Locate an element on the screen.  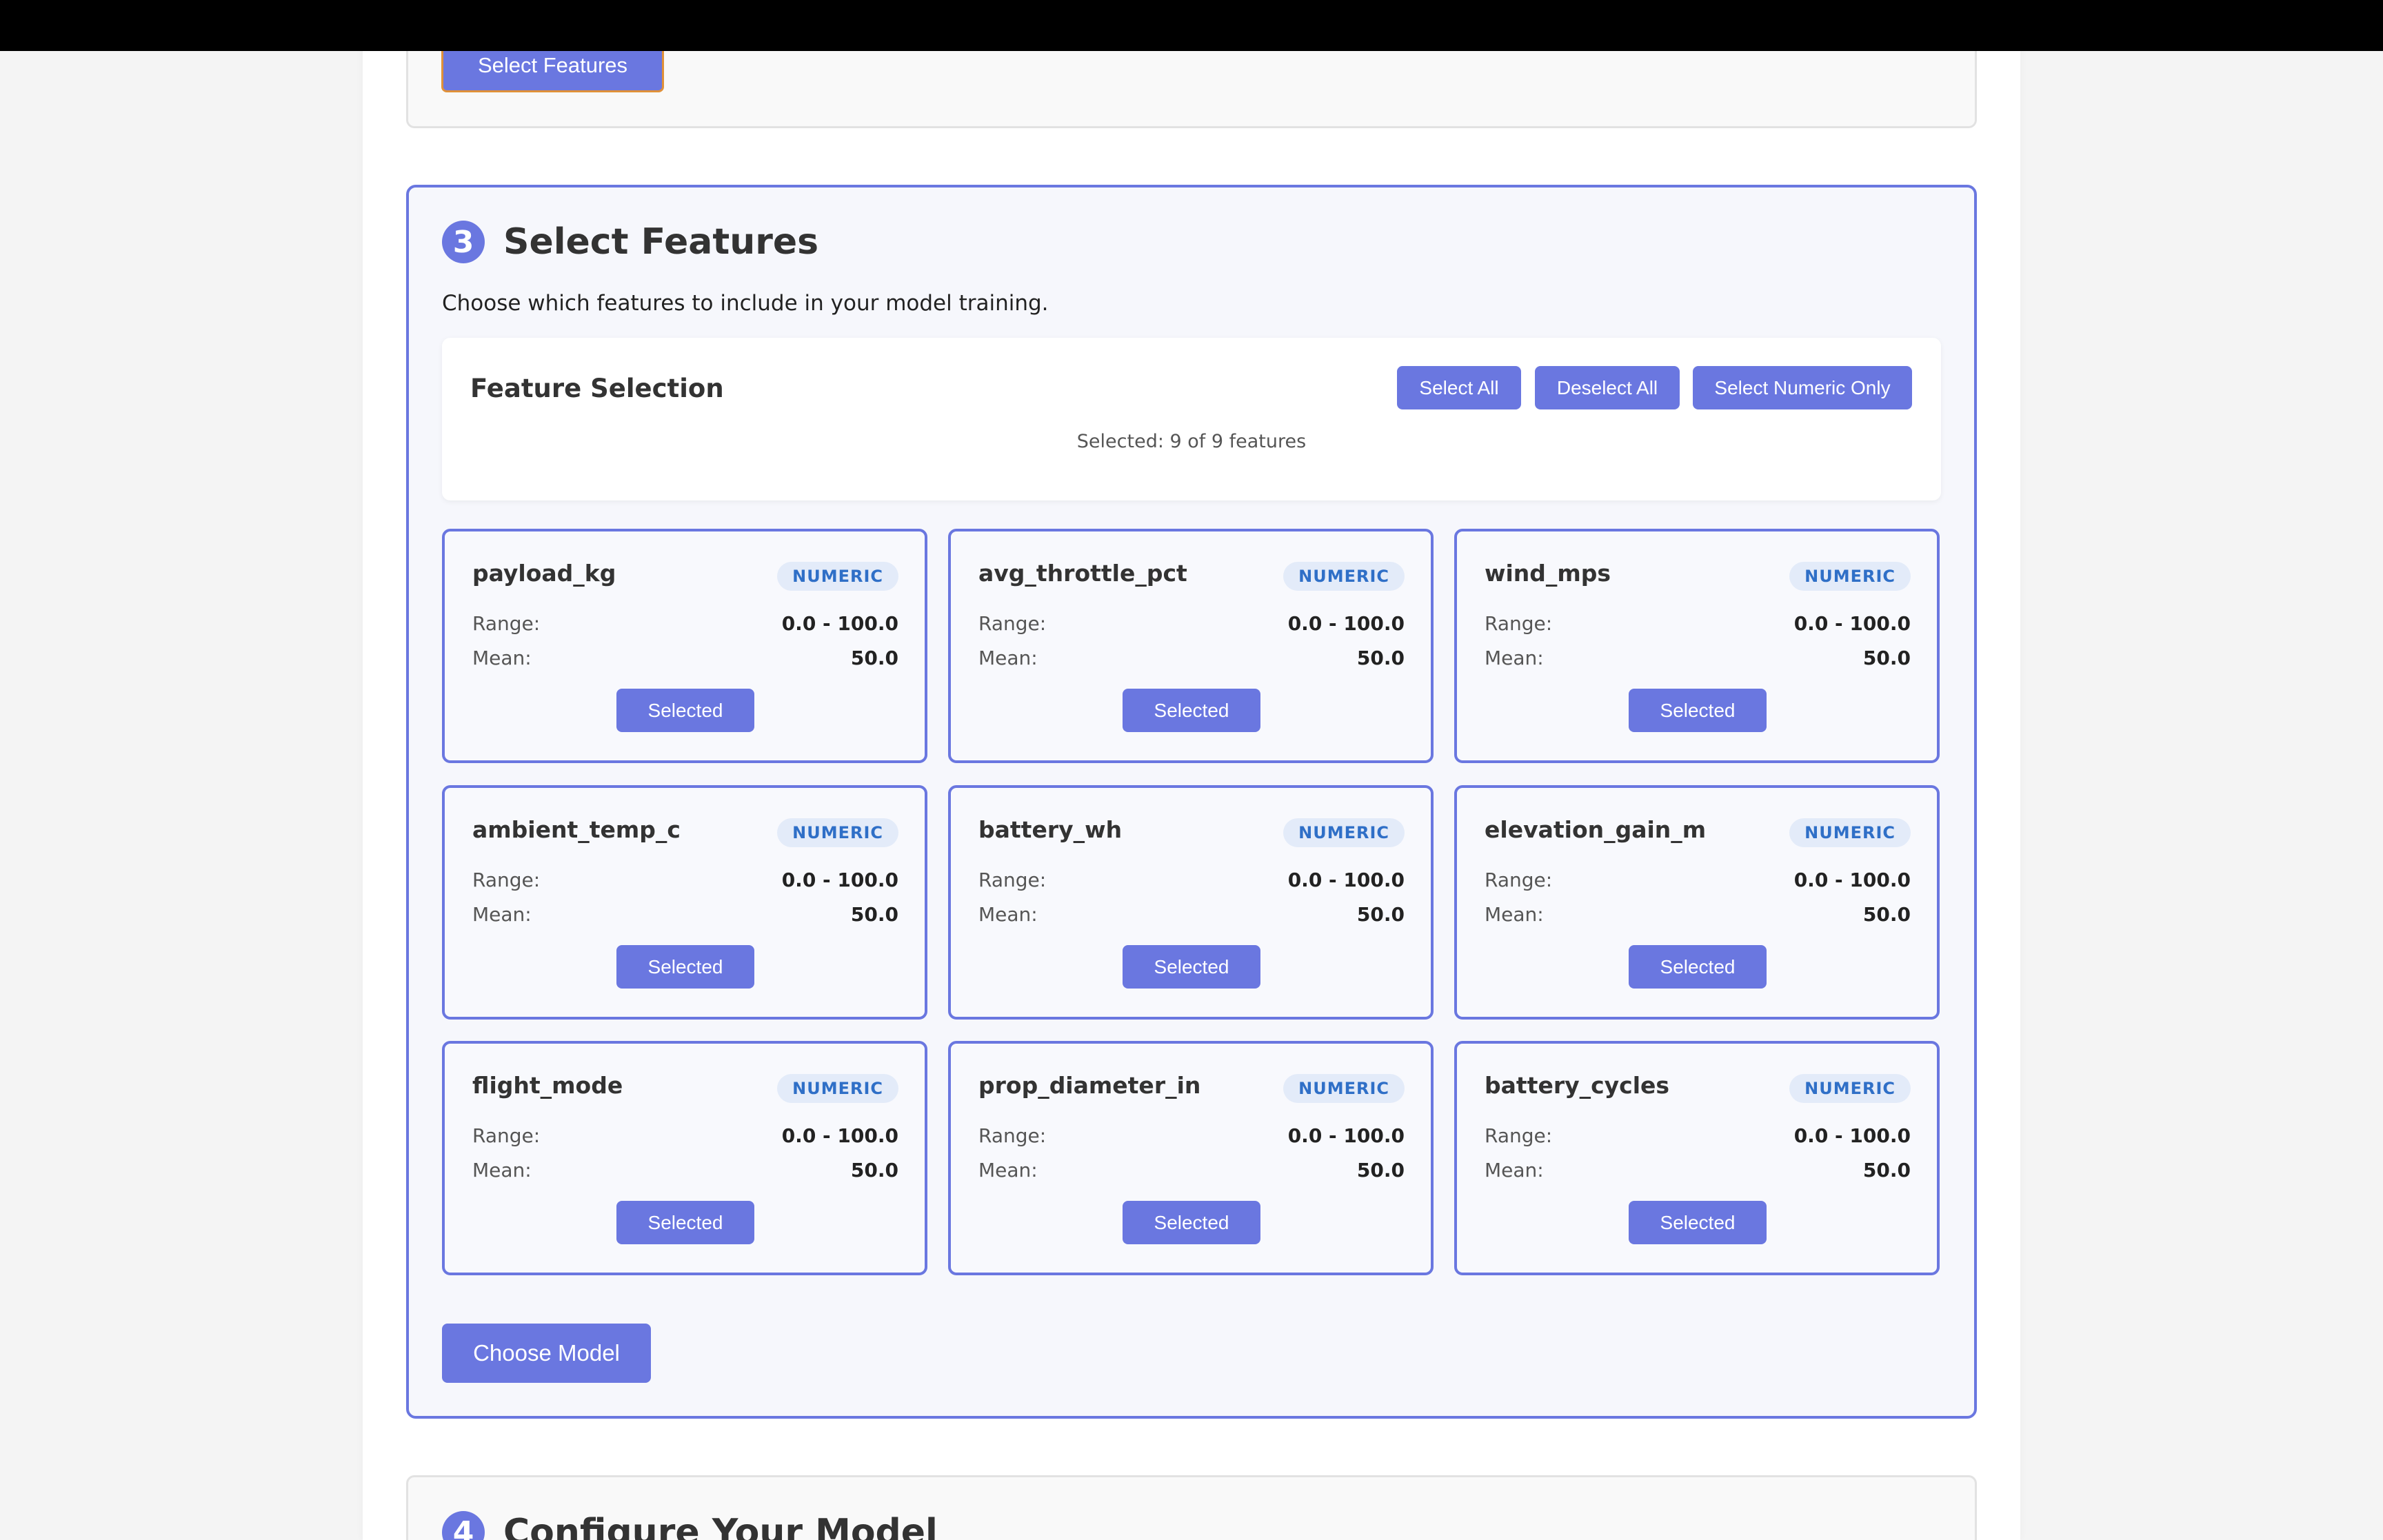
feature-name: flight_mode is located at coordinates (547, 1086).